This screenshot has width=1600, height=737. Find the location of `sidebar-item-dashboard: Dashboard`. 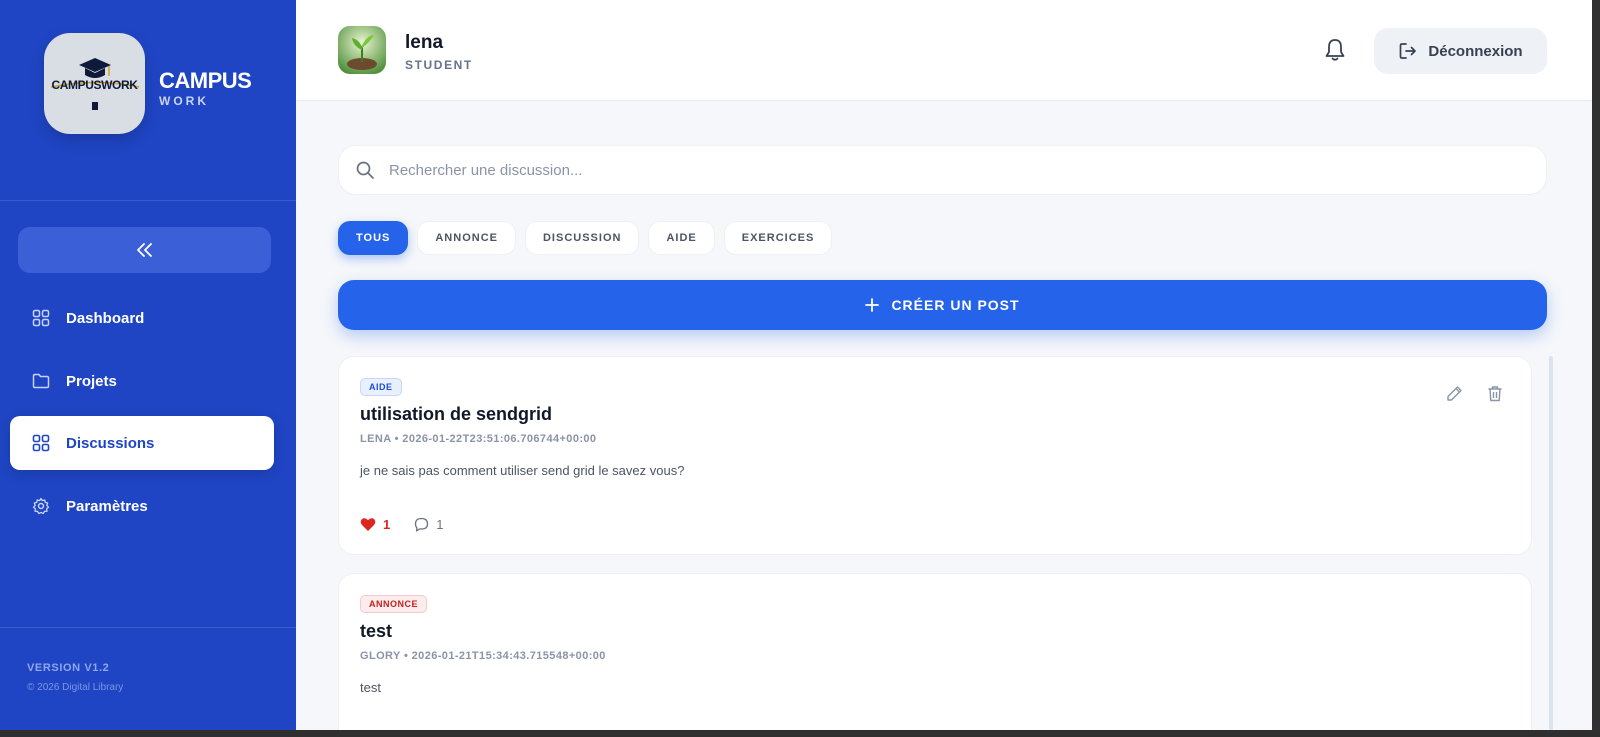

sidebar-item-dashboard: Dashboard is located at coordinates (142, 318).